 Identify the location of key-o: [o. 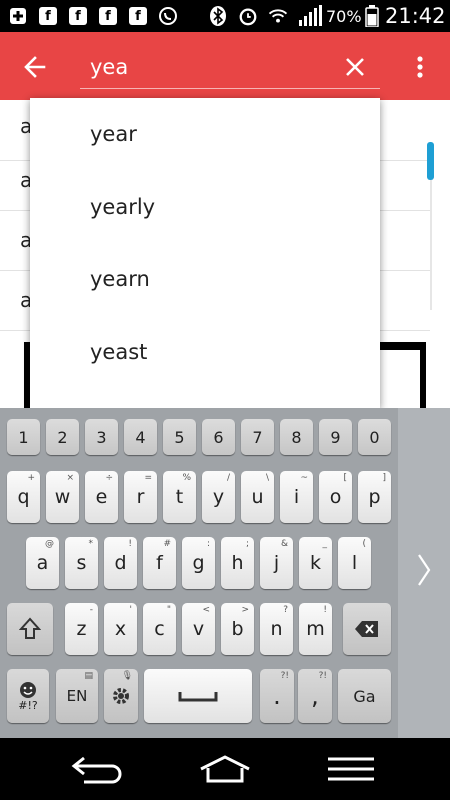
(335, 497).